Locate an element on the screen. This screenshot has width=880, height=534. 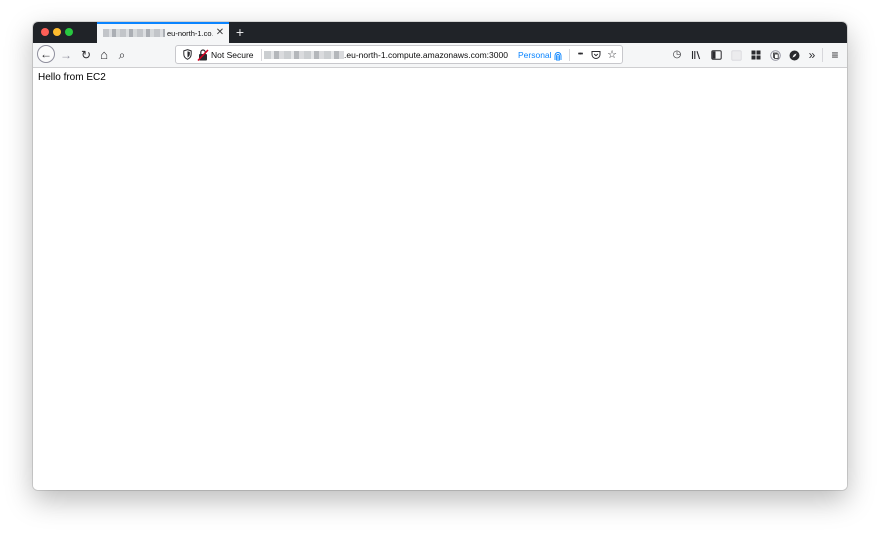
reload-button: ↻ is located at coordinates (86, 55).